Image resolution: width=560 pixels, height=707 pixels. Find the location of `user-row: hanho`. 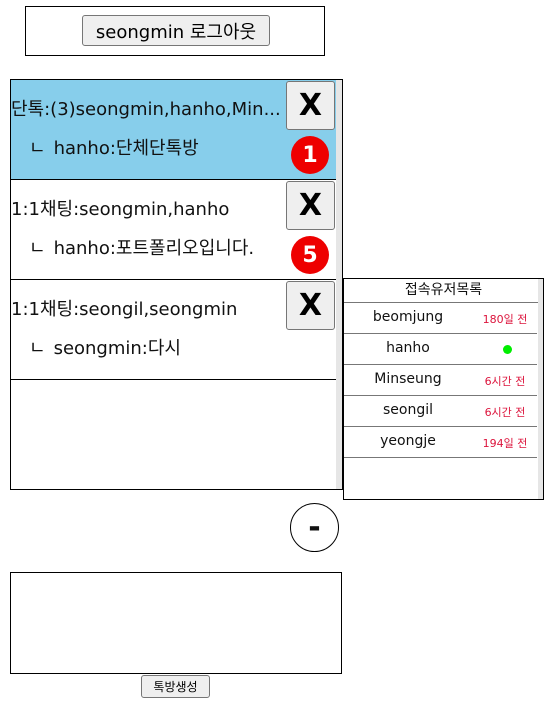

user-row: hanho is located at coordinates (440, 349).